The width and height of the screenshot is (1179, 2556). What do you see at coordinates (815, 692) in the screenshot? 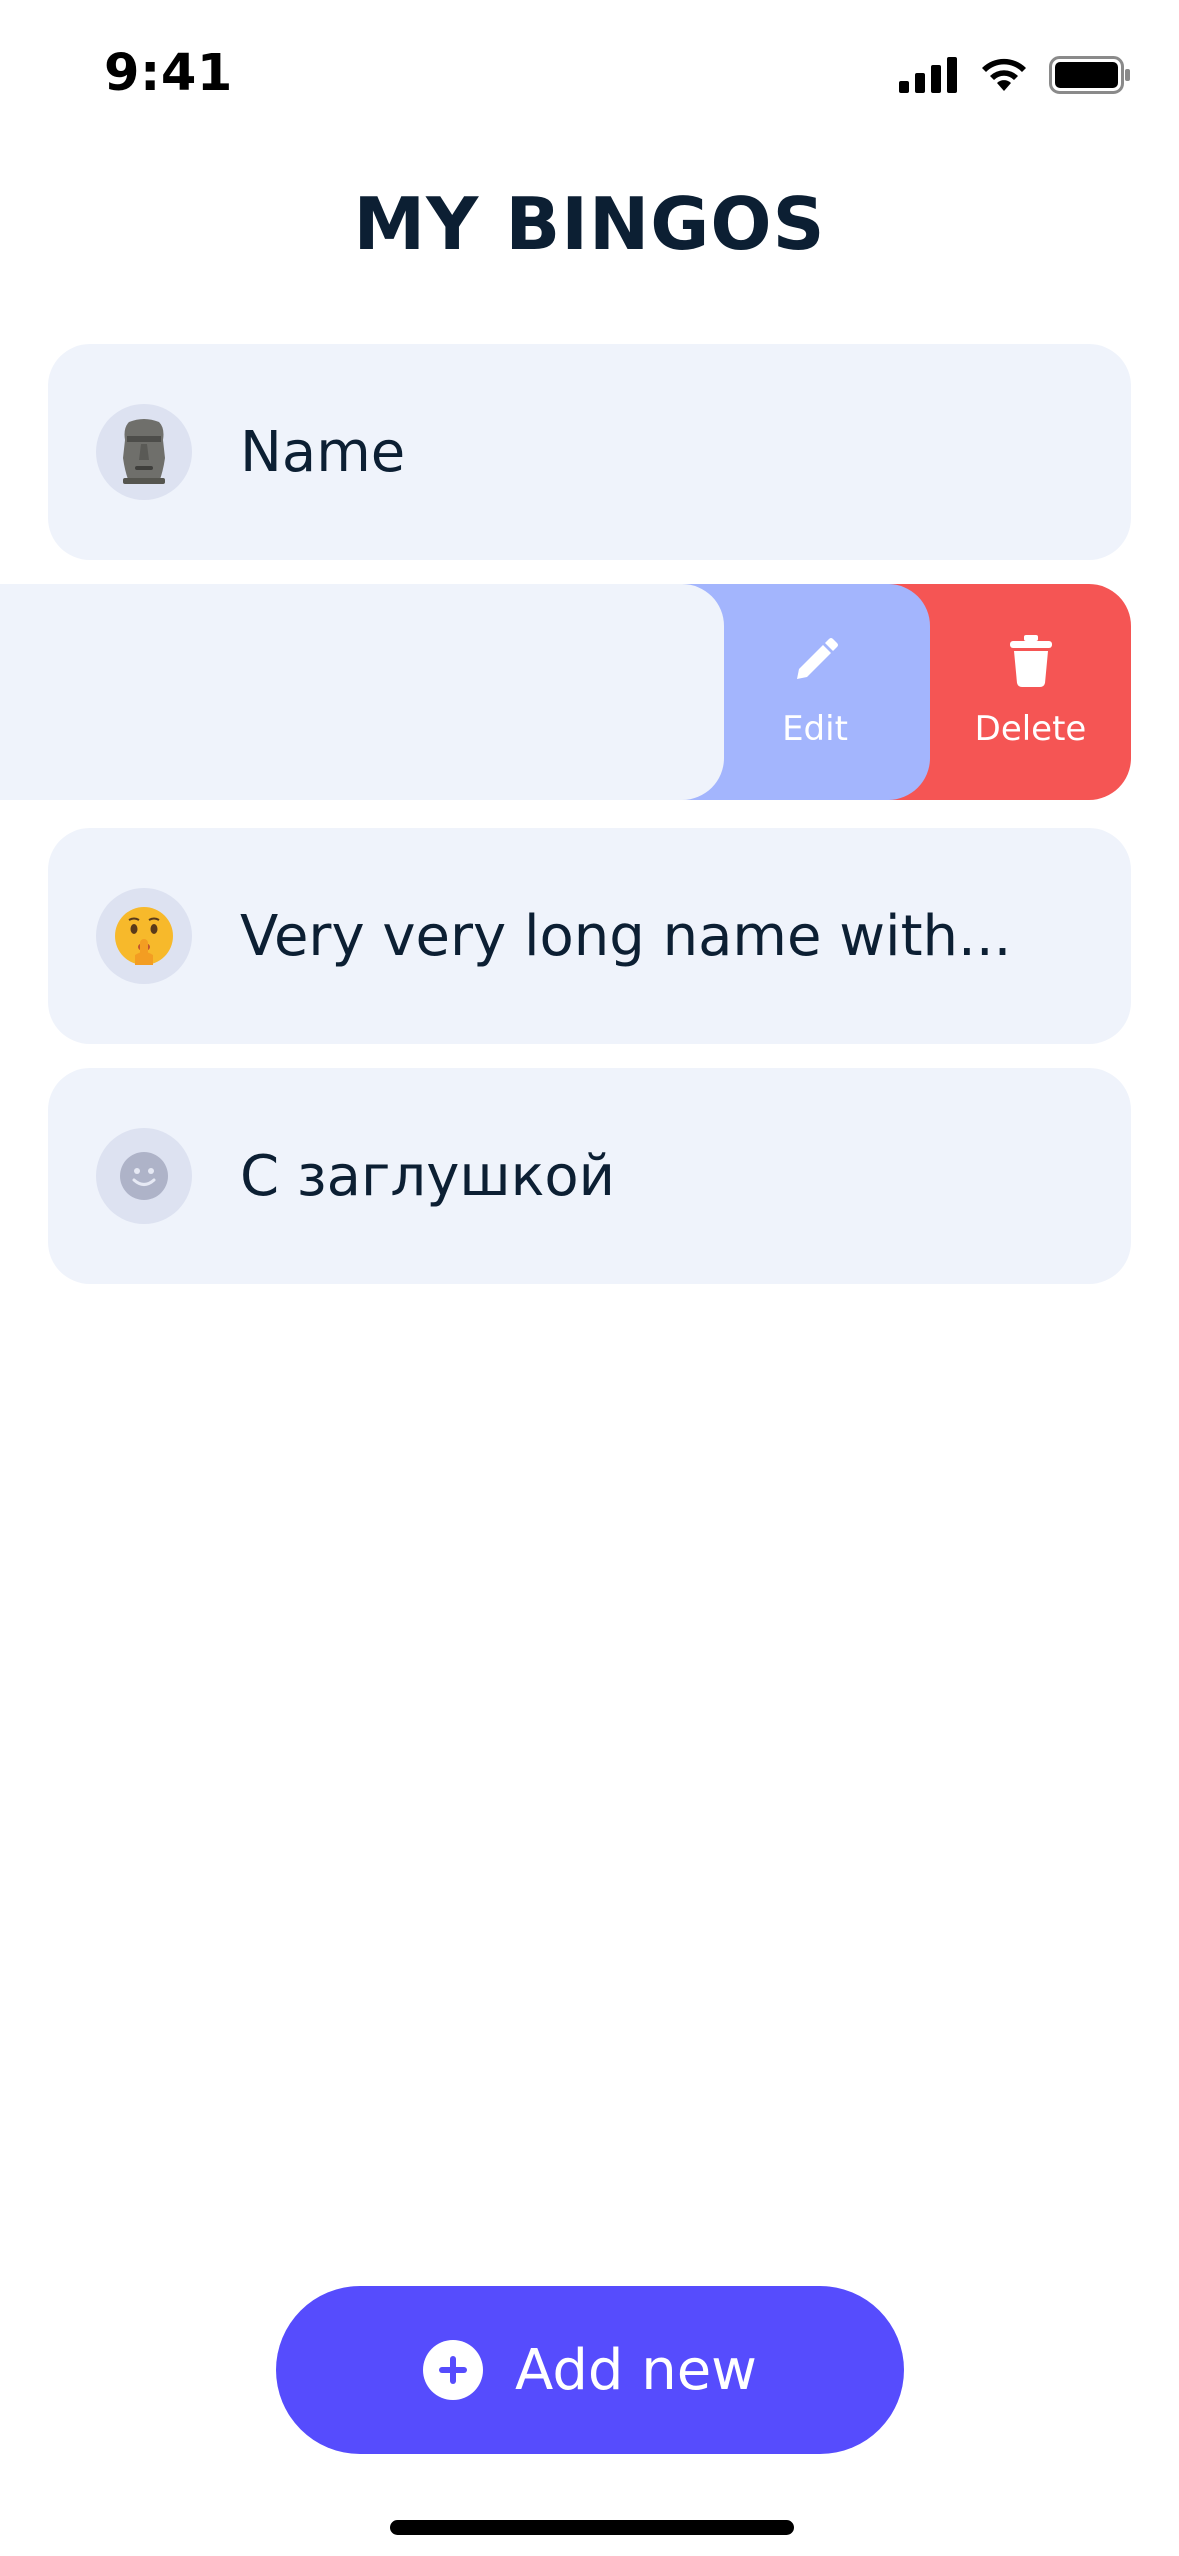
I see `edit-button: Edit` at bounding box center [815, 692].